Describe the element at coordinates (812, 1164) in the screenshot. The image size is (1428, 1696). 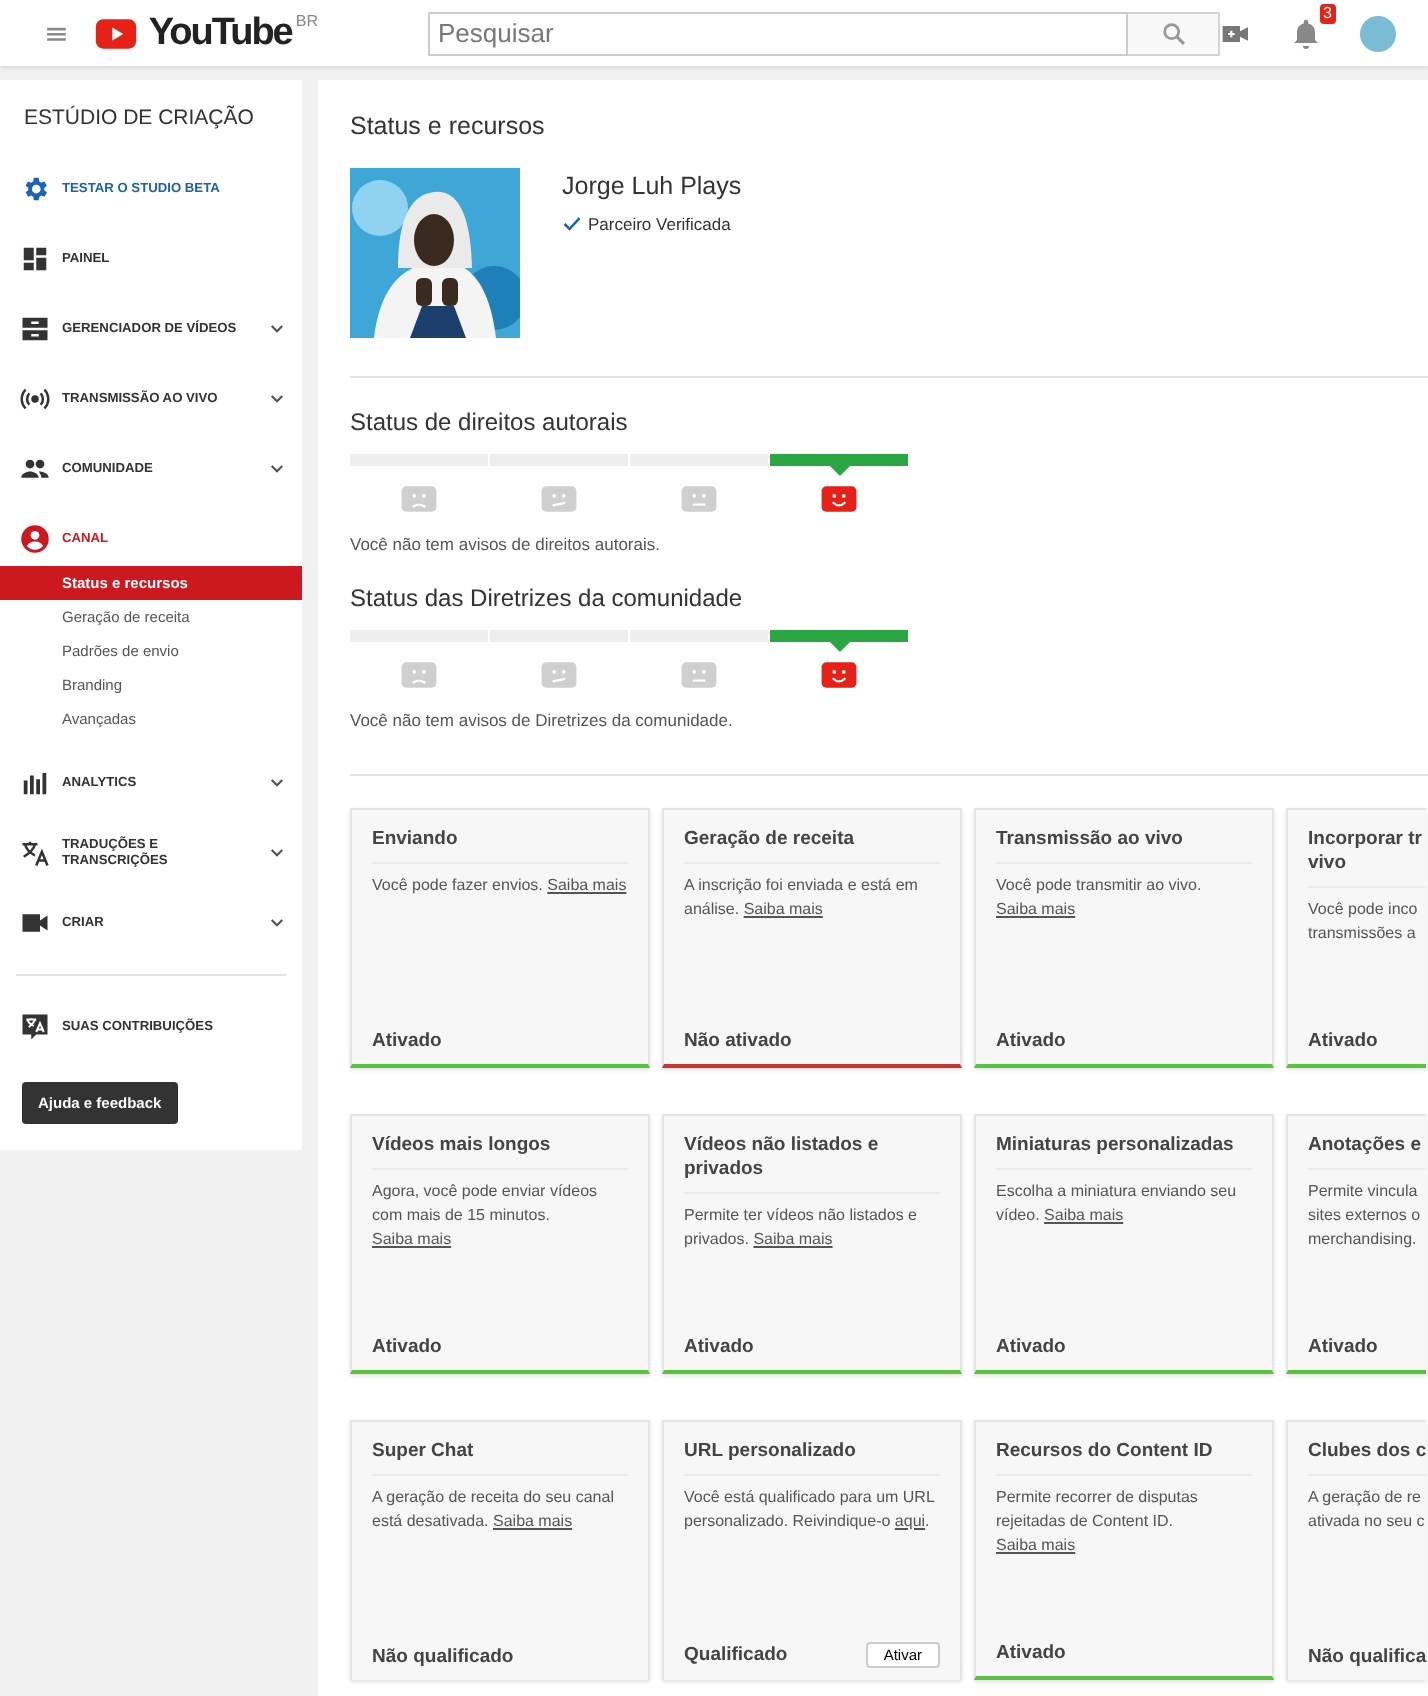
I see `card-title: Vídeos não listados e privados` at that location.